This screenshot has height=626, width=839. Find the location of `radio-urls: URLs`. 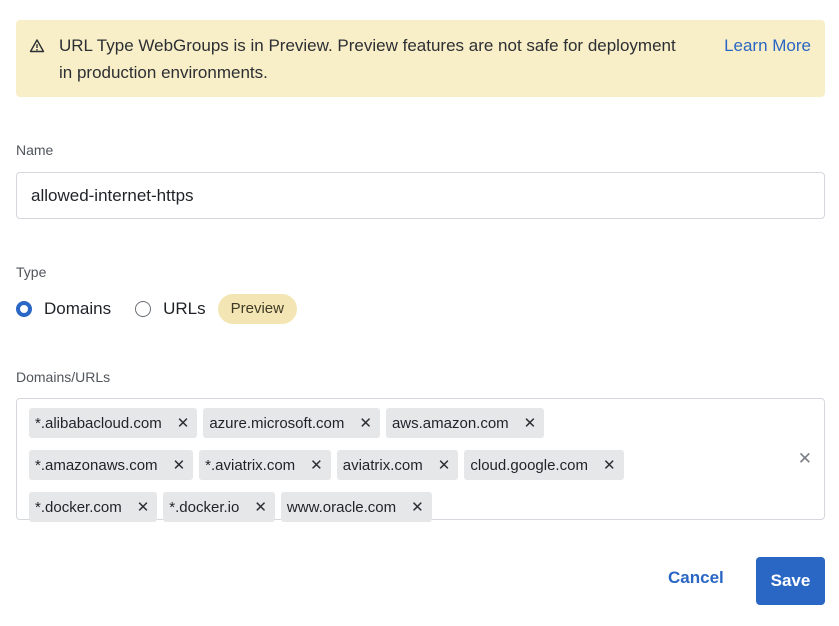

radio-urls: URLs is located at coordinates (170, 309).